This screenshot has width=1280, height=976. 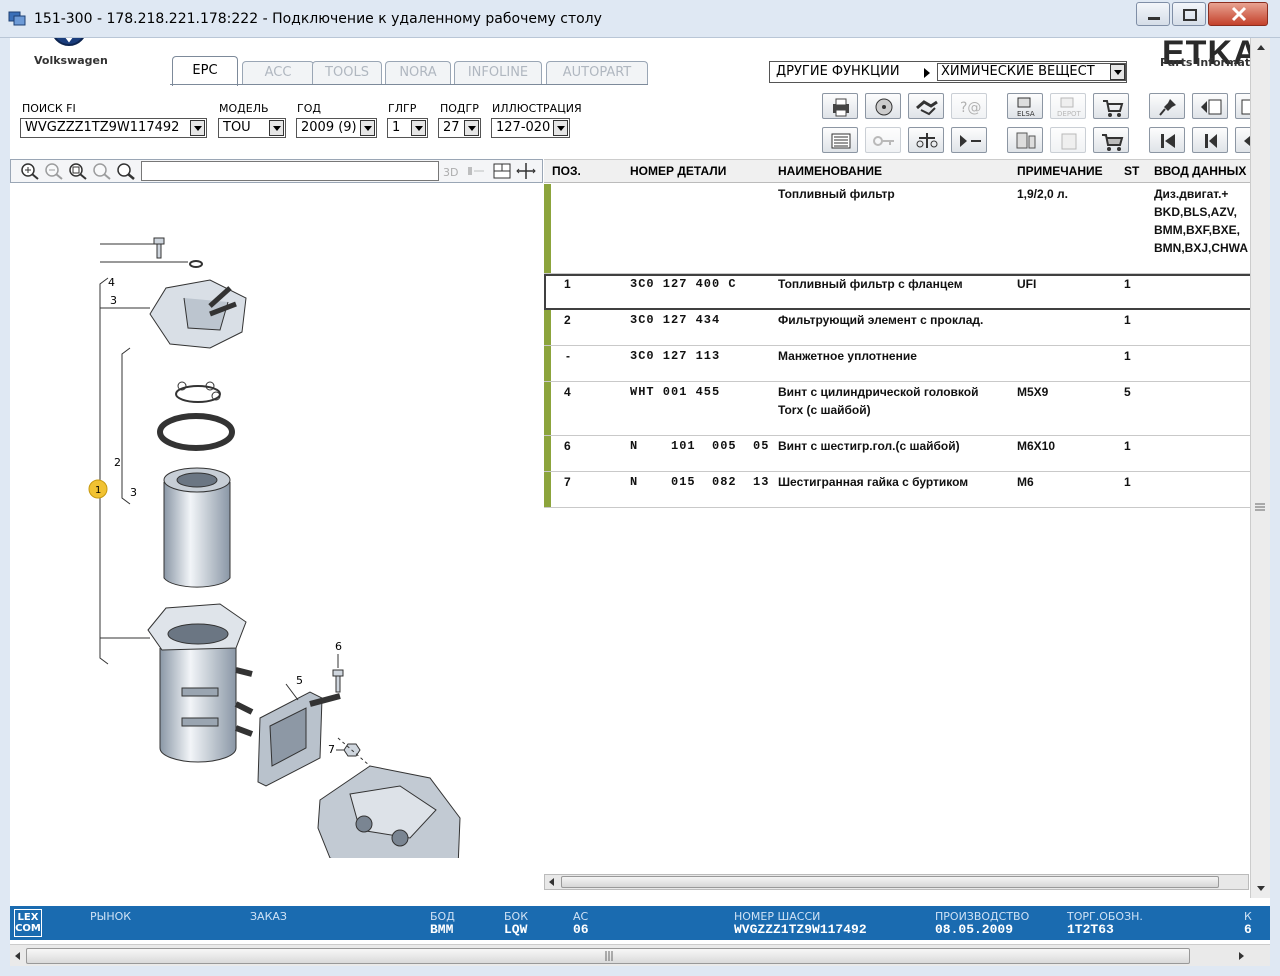 I want to click on print-button, so click(x=840, y=106).